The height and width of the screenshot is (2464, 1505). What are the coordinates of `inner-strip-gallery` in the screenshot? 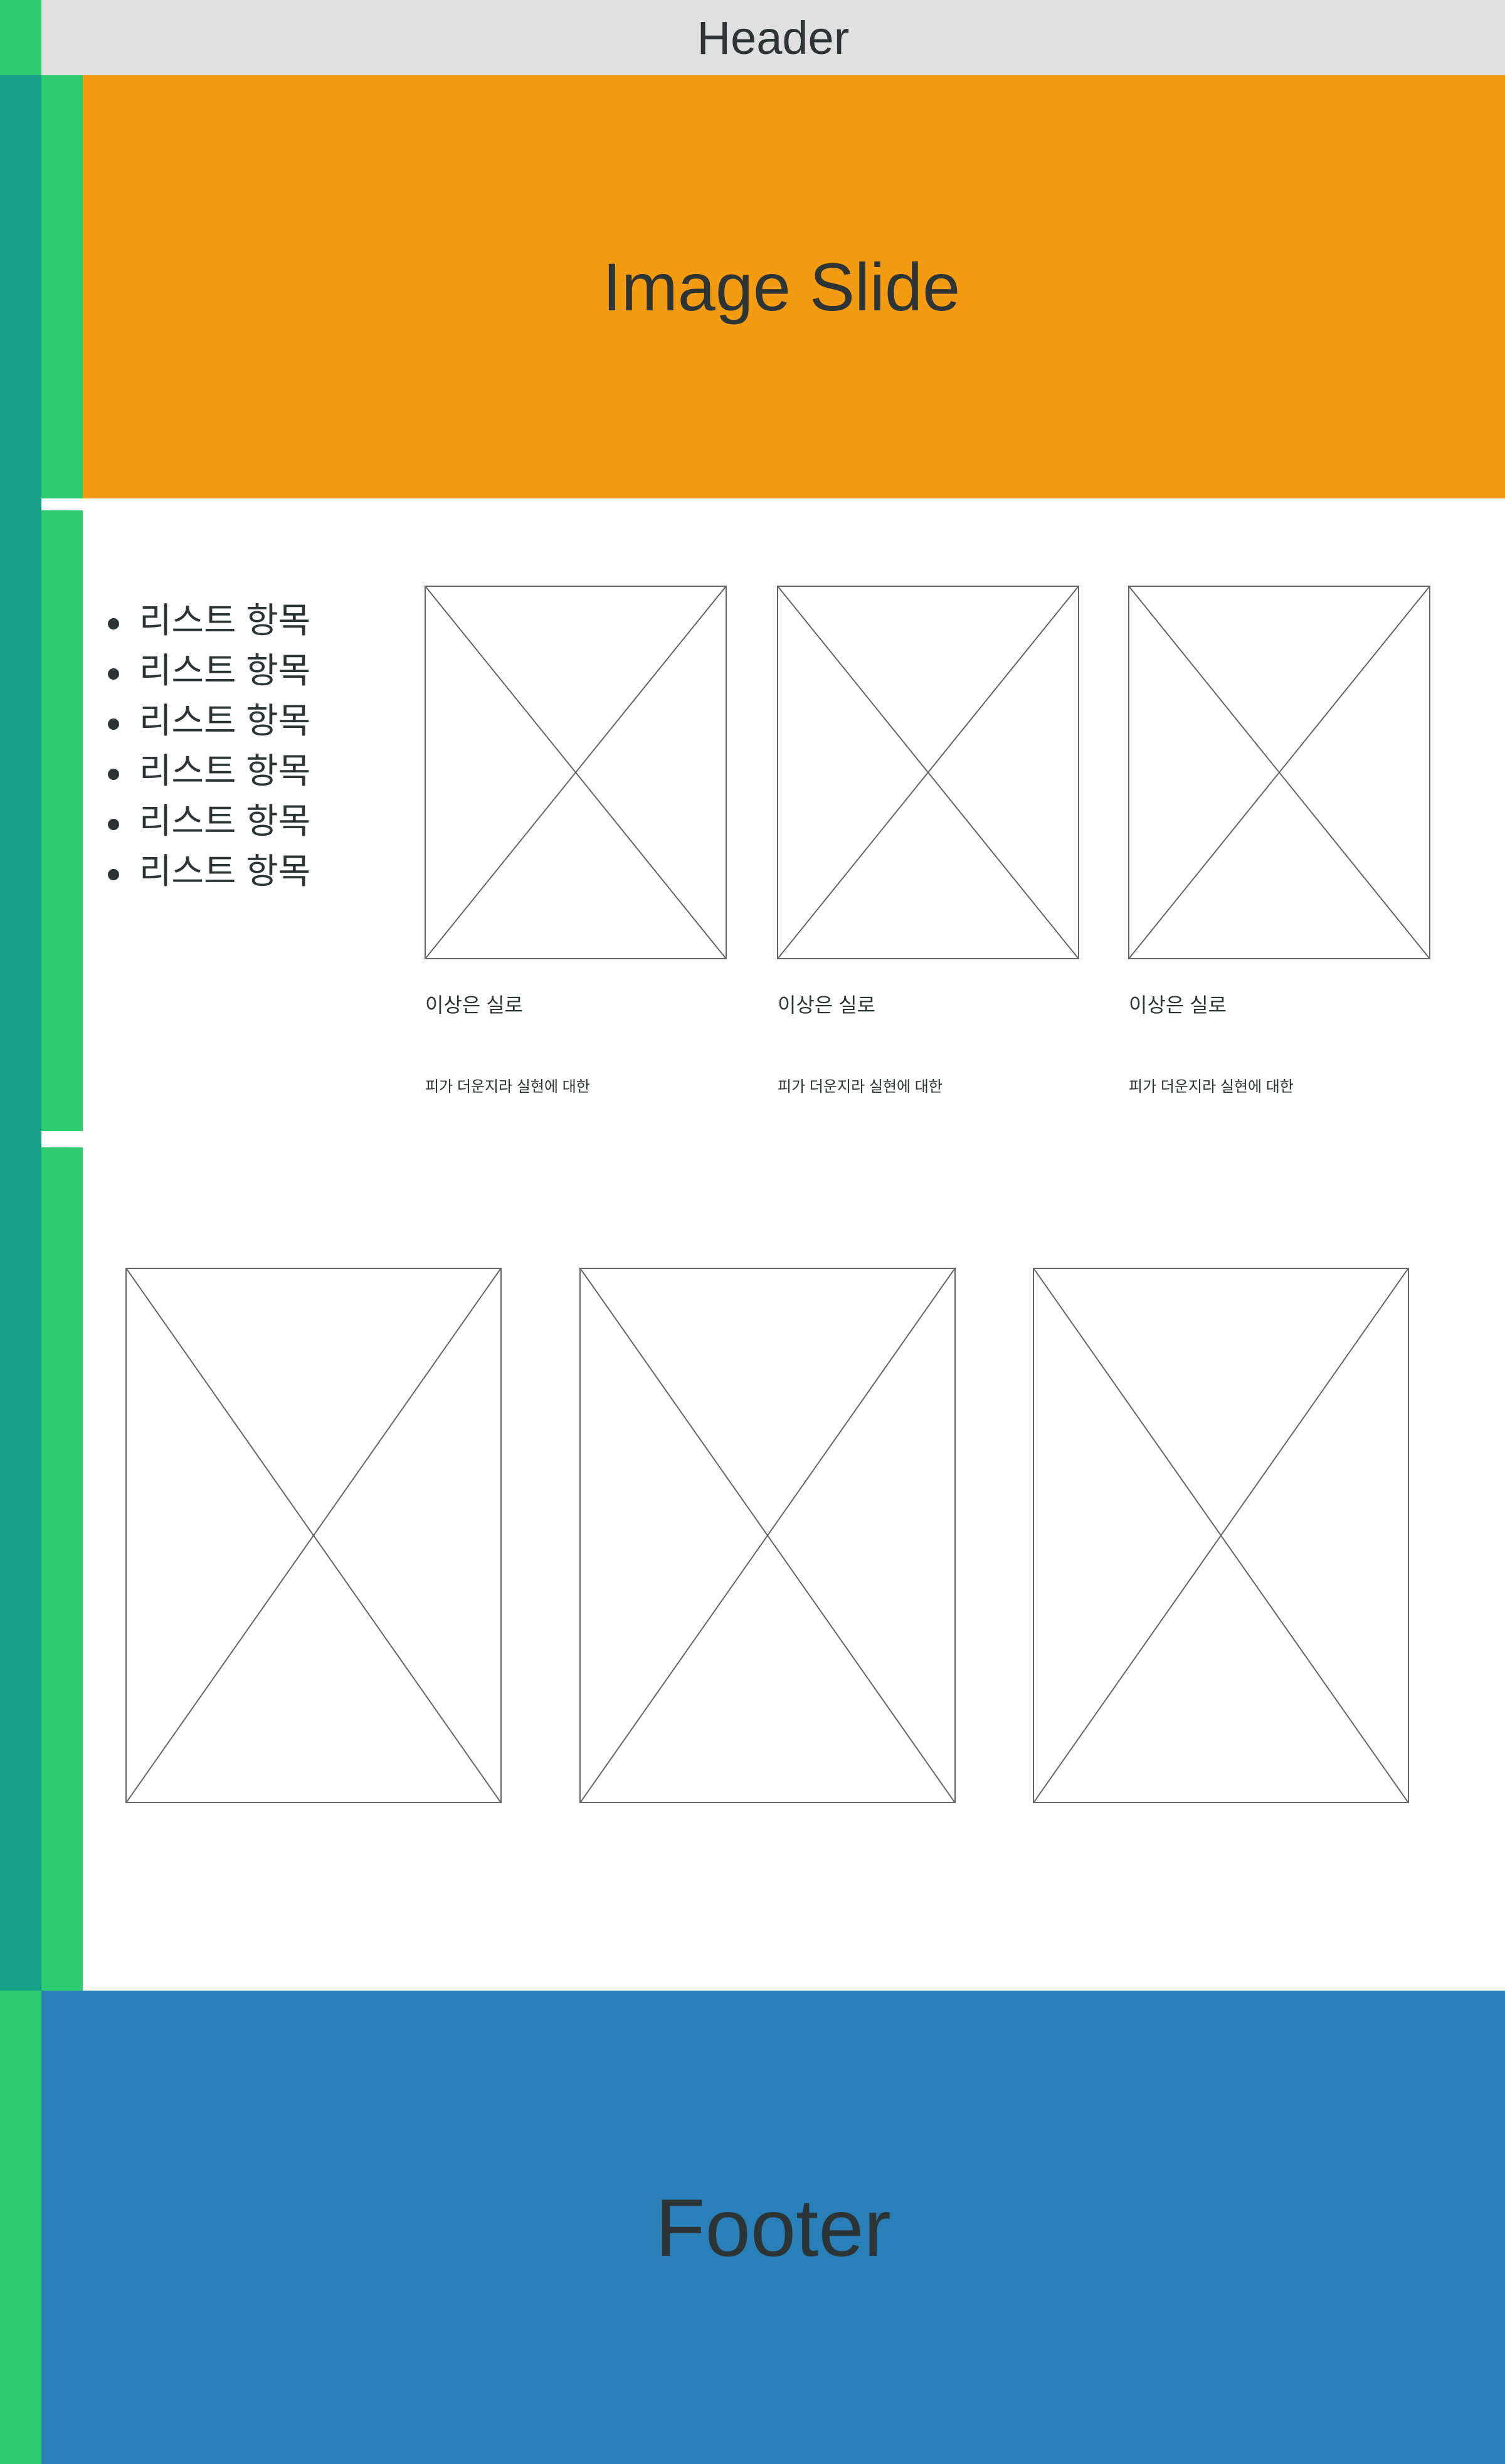 It's located at (62, 1569).